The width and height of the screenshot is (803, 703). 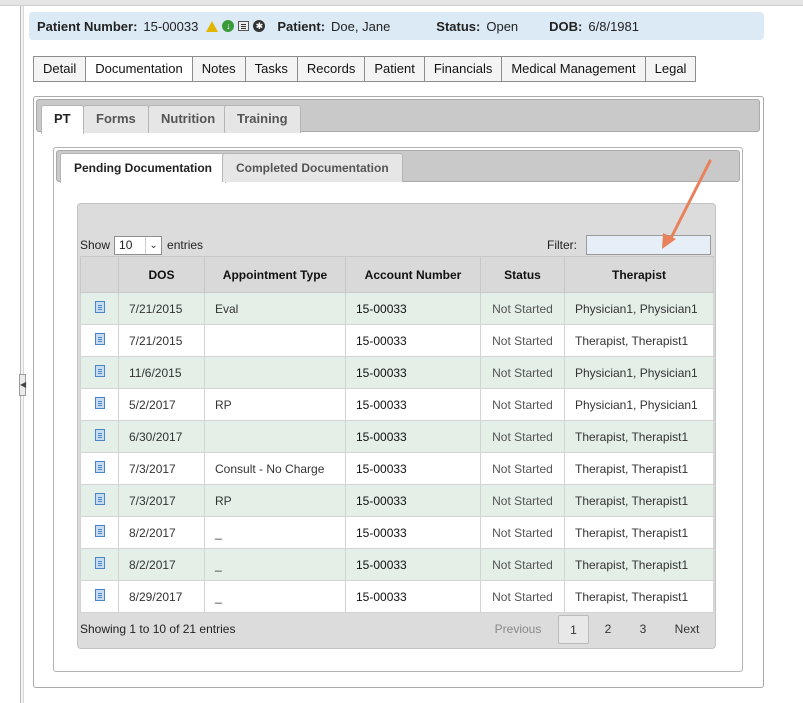 What do you see at coordinates (395, 69) in the screenshot?
I see `tab-patient: Patient` at bounding box center [395, 69].